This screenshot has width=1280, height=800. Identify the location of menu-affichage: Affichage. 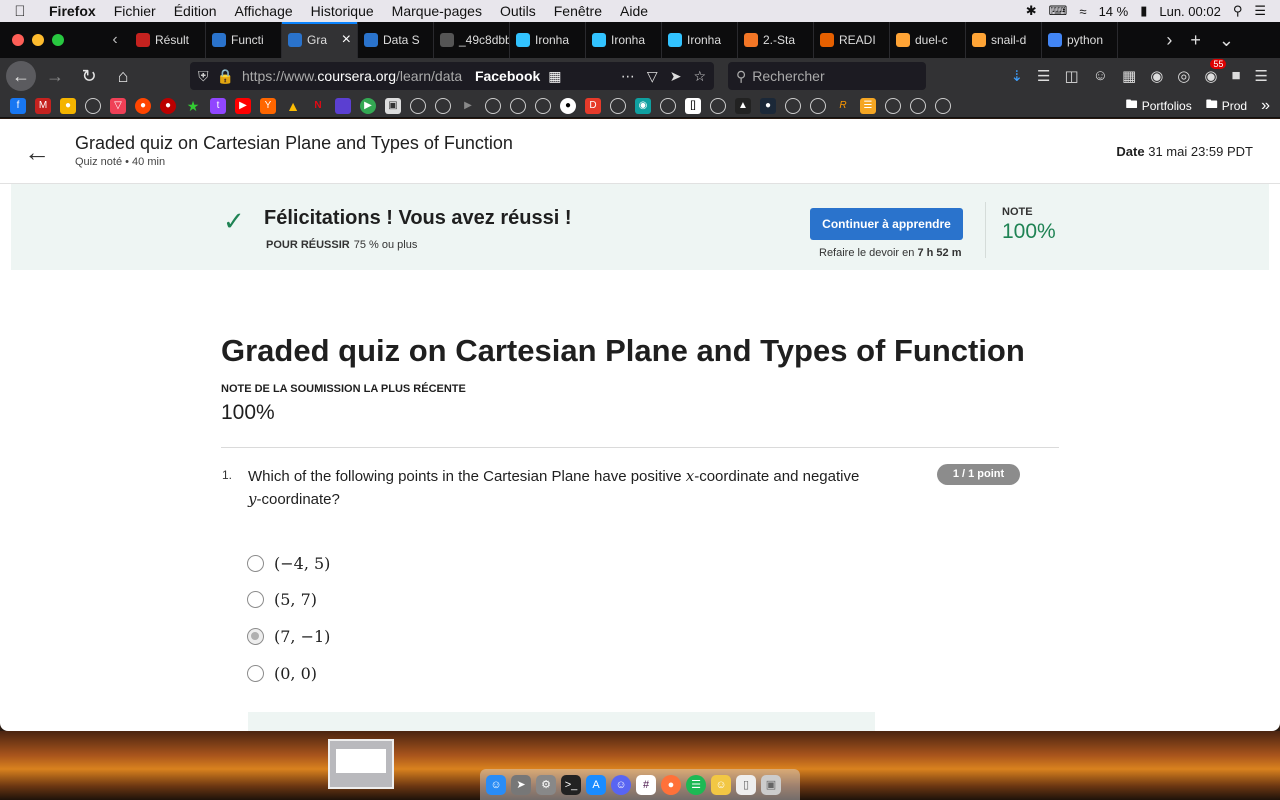
(264, 11).